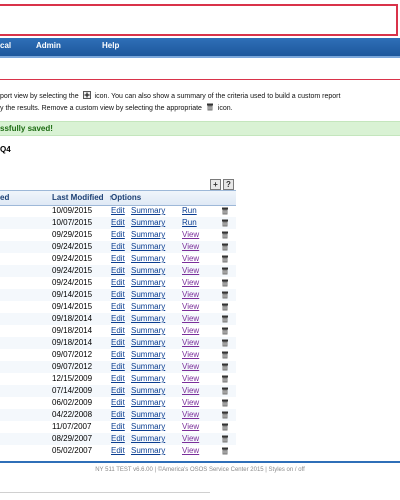 Image resolution: width=400 pixels, height=500 pixels. Describe the element at coordinates (200, 128) in the screenshot. I see `success-banner: ssfully saved!` at that location.